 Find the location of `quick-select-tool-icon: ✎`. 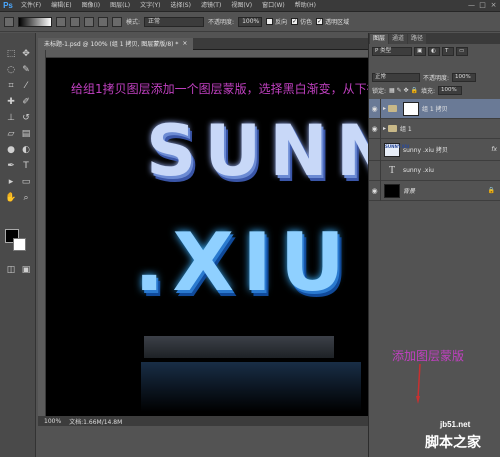

quick-select-tool-icon: ✎ is located at coordinates (26, 70).